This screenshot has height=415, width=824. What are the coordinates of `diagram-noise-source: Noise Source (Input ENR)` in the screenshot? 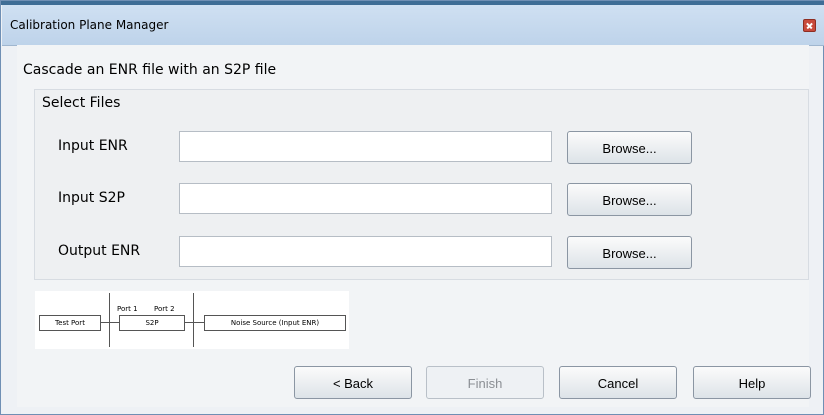 It's located at (275, 323).